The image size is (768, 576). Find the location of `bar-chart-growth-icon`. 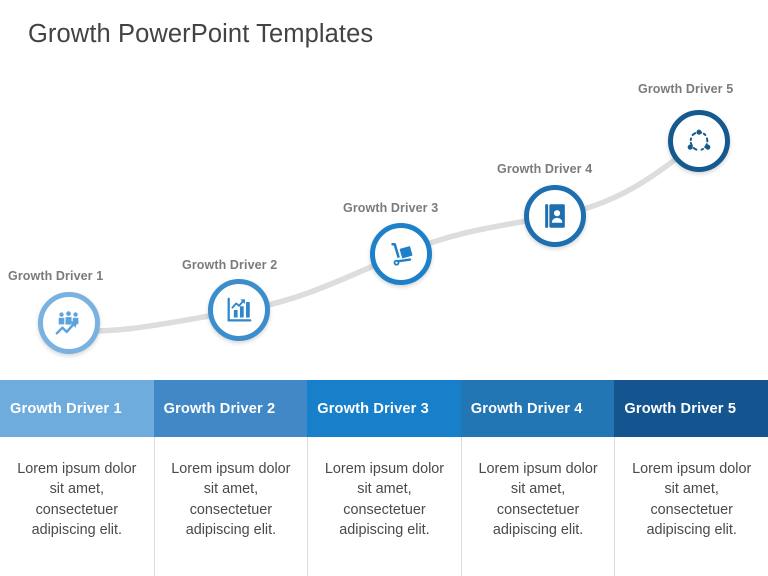

bar-chart-growth-icon is located at coordinates (239, 309).